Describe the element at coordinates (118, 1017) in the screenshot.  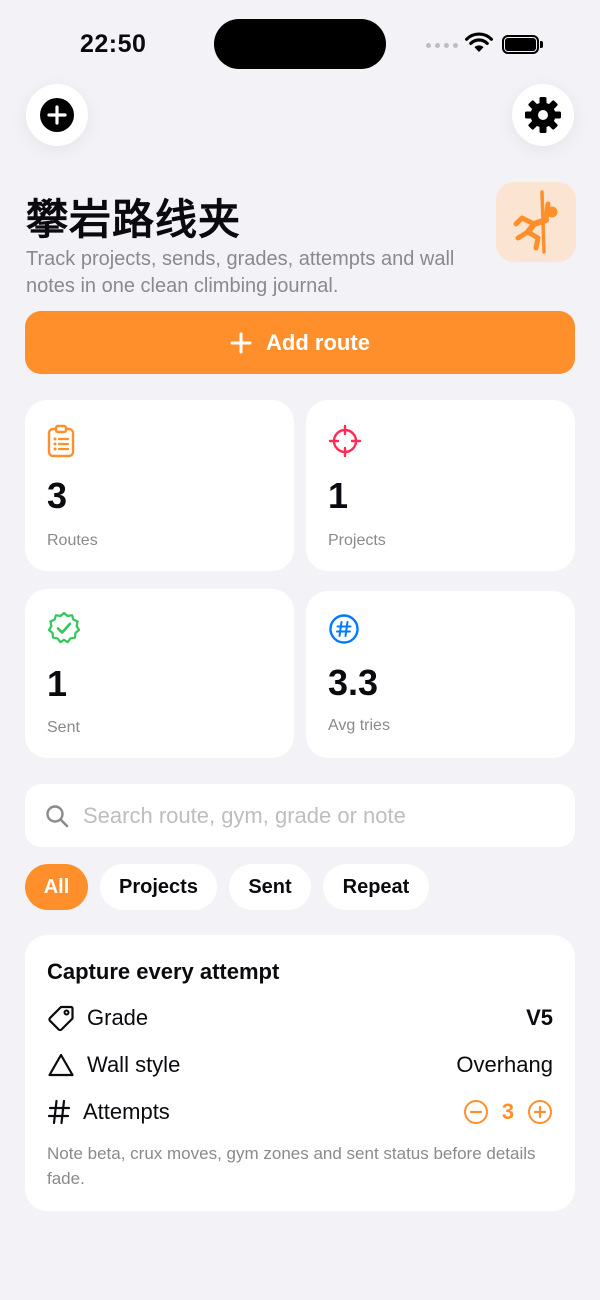
I see `grade-label: Grade` at that location.